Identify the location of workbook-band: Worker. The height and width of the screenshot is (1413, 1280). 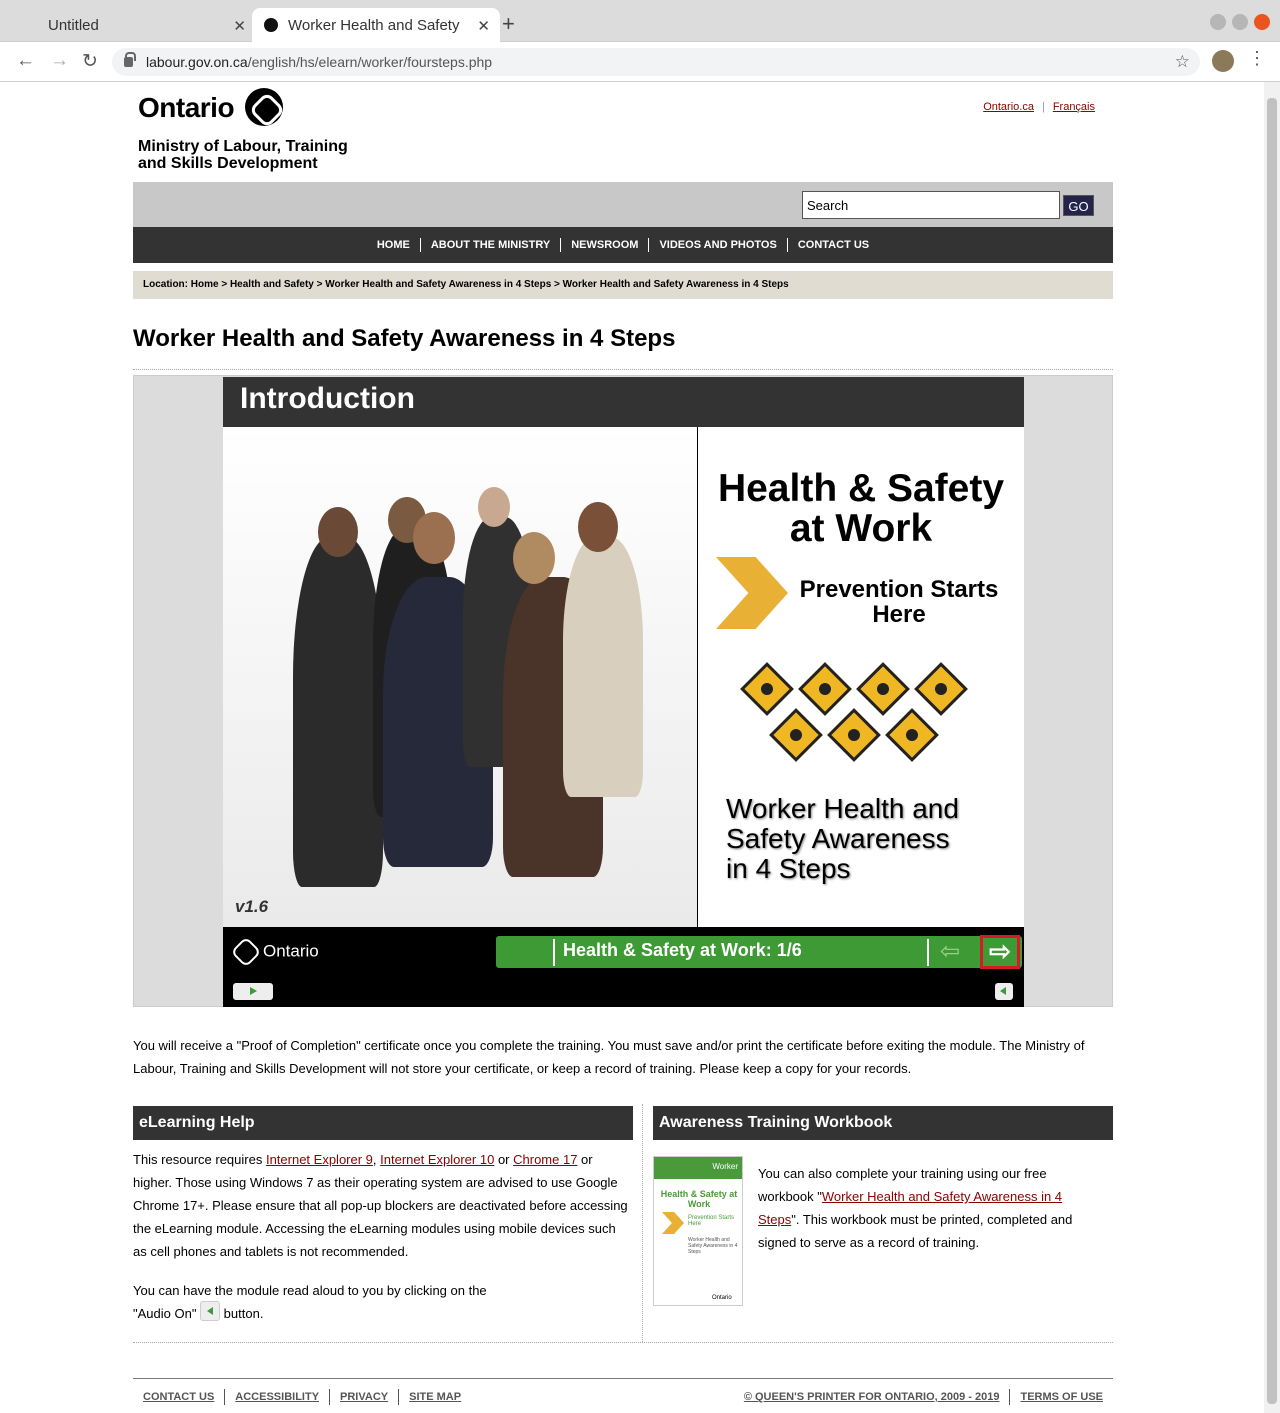
(698, 1168).